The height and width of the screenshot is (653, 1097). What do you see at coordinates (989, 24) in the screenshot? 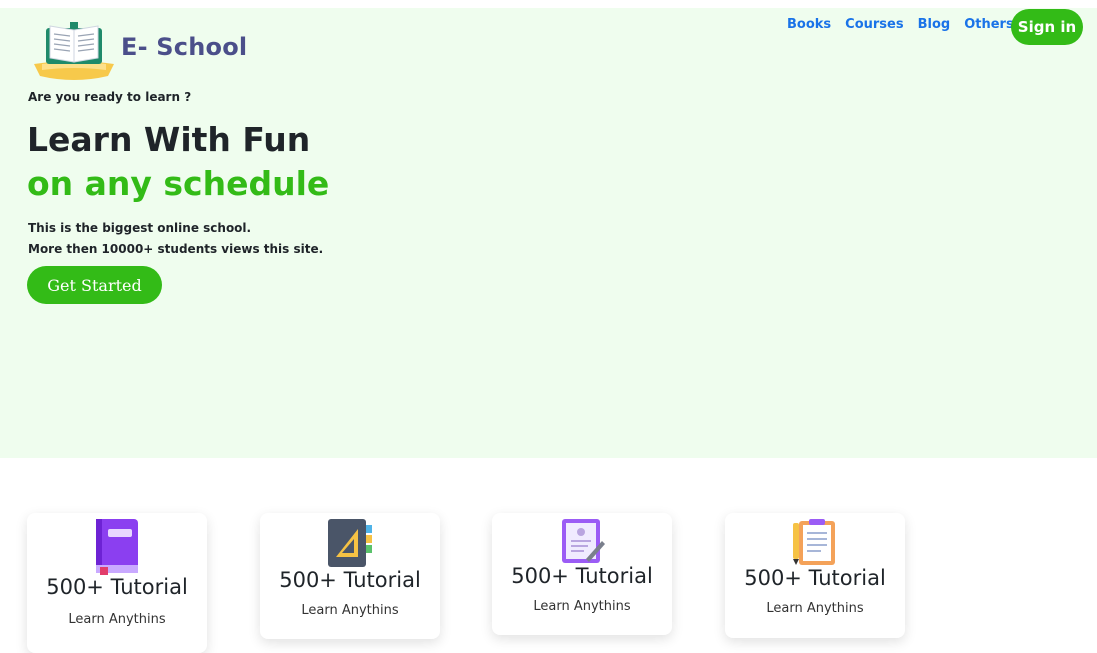
I see `nav-item-others: Others` at bounding box center [989, 24].